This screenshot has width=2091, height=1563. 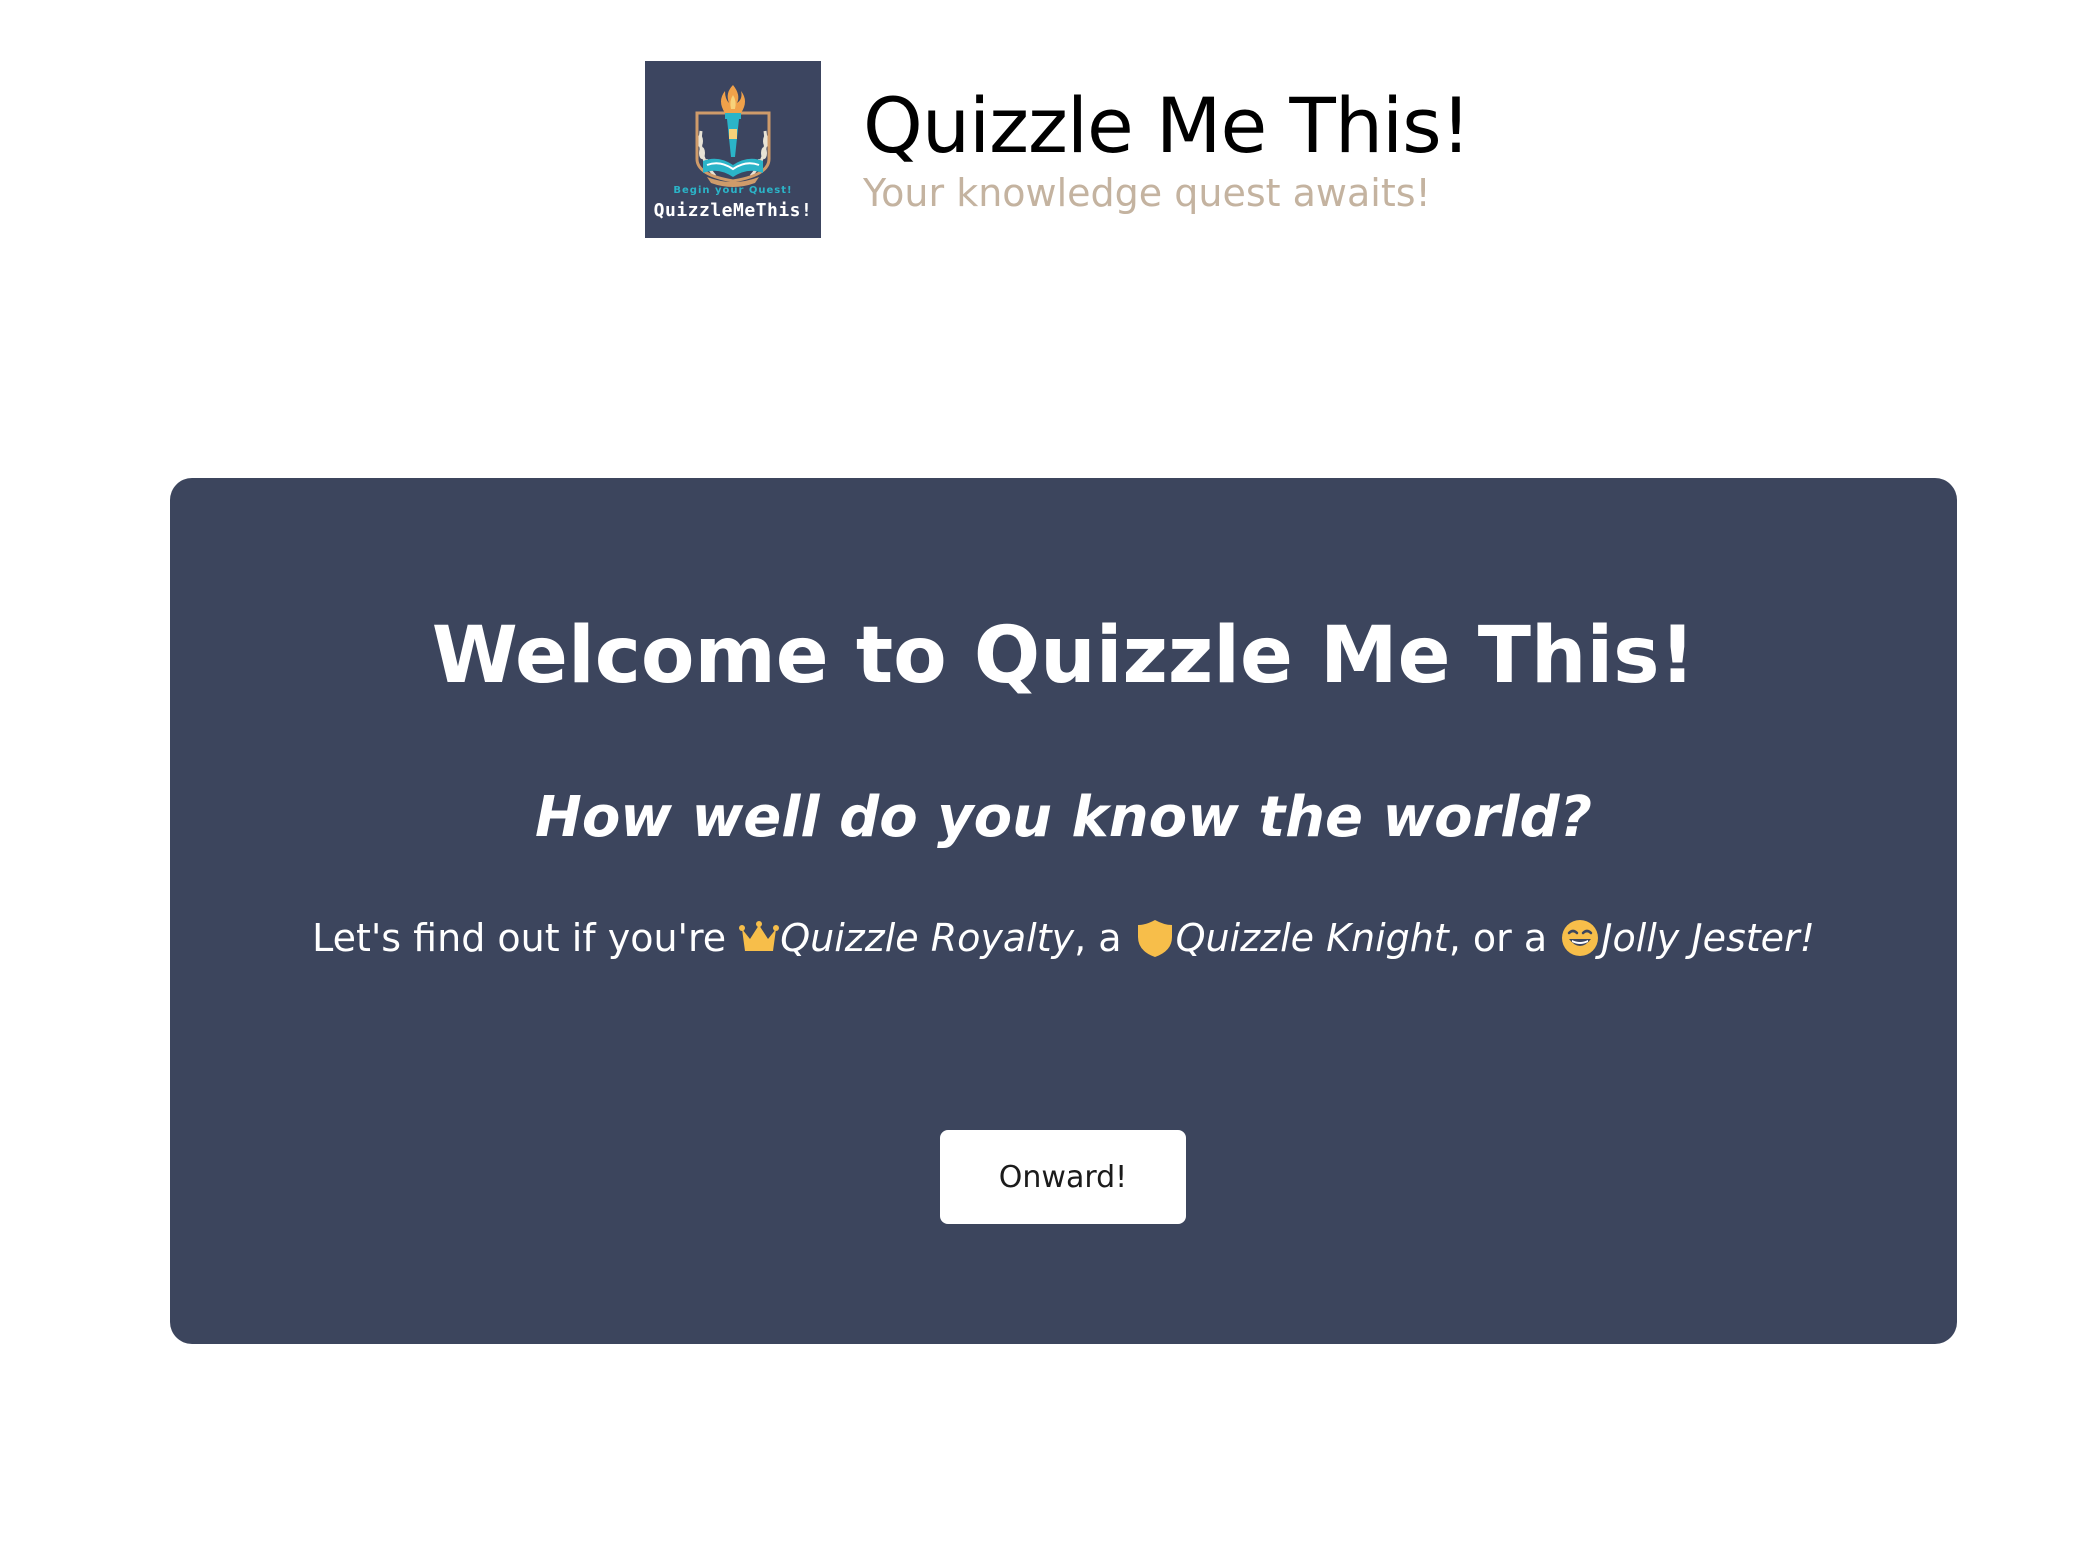 I want to click on jester-label: Jolly Jester!, so click(x=1708, y=938).